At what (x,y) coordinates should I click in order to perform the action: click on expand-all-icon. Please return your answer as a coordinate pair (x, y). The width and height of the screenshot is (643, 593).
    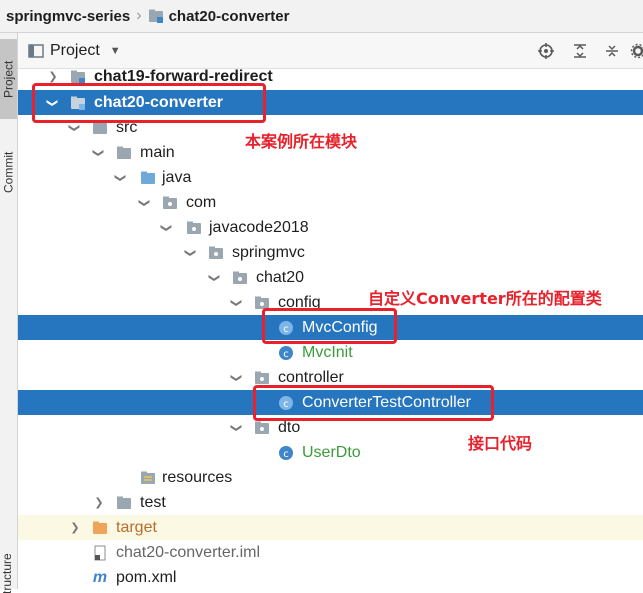
    Looking at the image, I should click on (580, 51).